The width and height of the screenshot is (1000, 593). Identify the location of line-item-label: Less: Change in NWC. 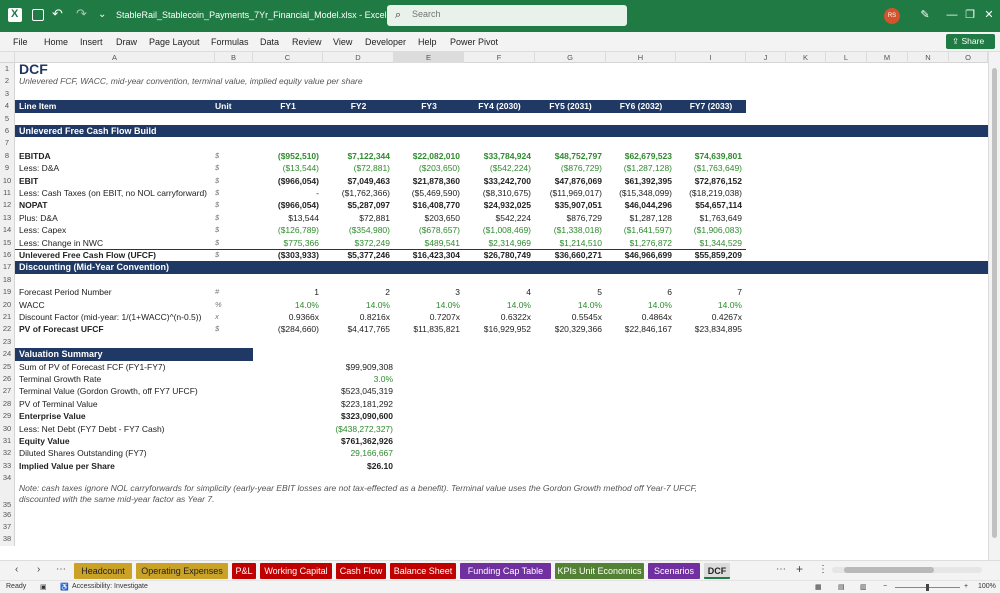
(61, 243).